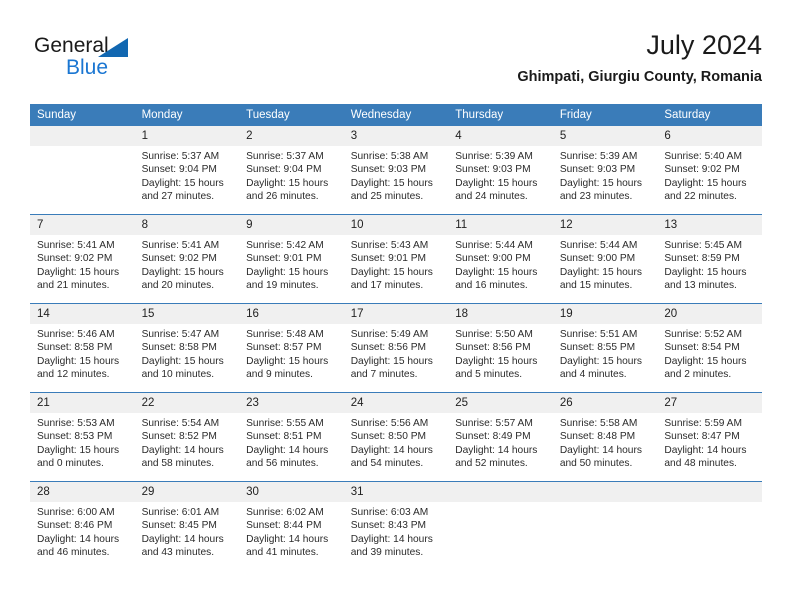 This screenshot has height=612, width=792. Describe the element at coordinates (187, 225) in the screenshot. I see `day-number: 8` at that location.